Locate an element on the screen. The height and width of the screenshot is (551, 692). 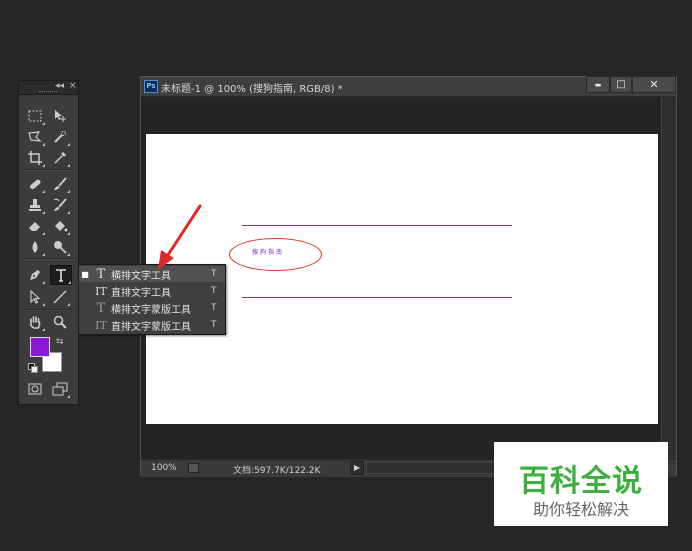
zoom-level: 100% is located at coordinates (164, 468).